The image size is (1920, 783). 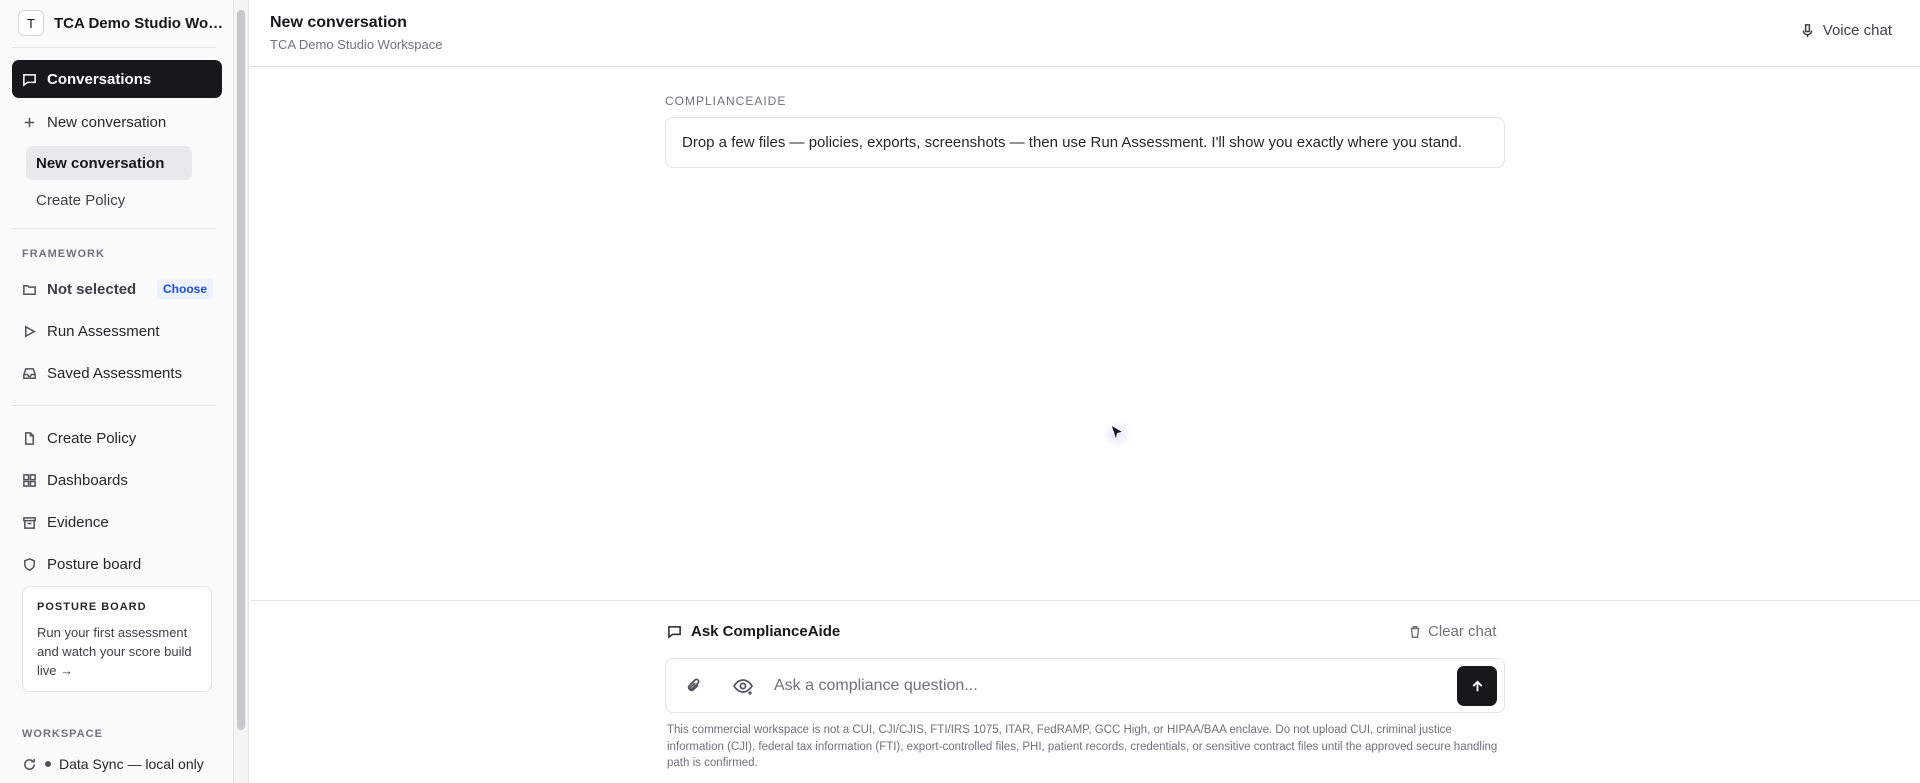 I want to click on chat-input, so click(x=1104, y=686).